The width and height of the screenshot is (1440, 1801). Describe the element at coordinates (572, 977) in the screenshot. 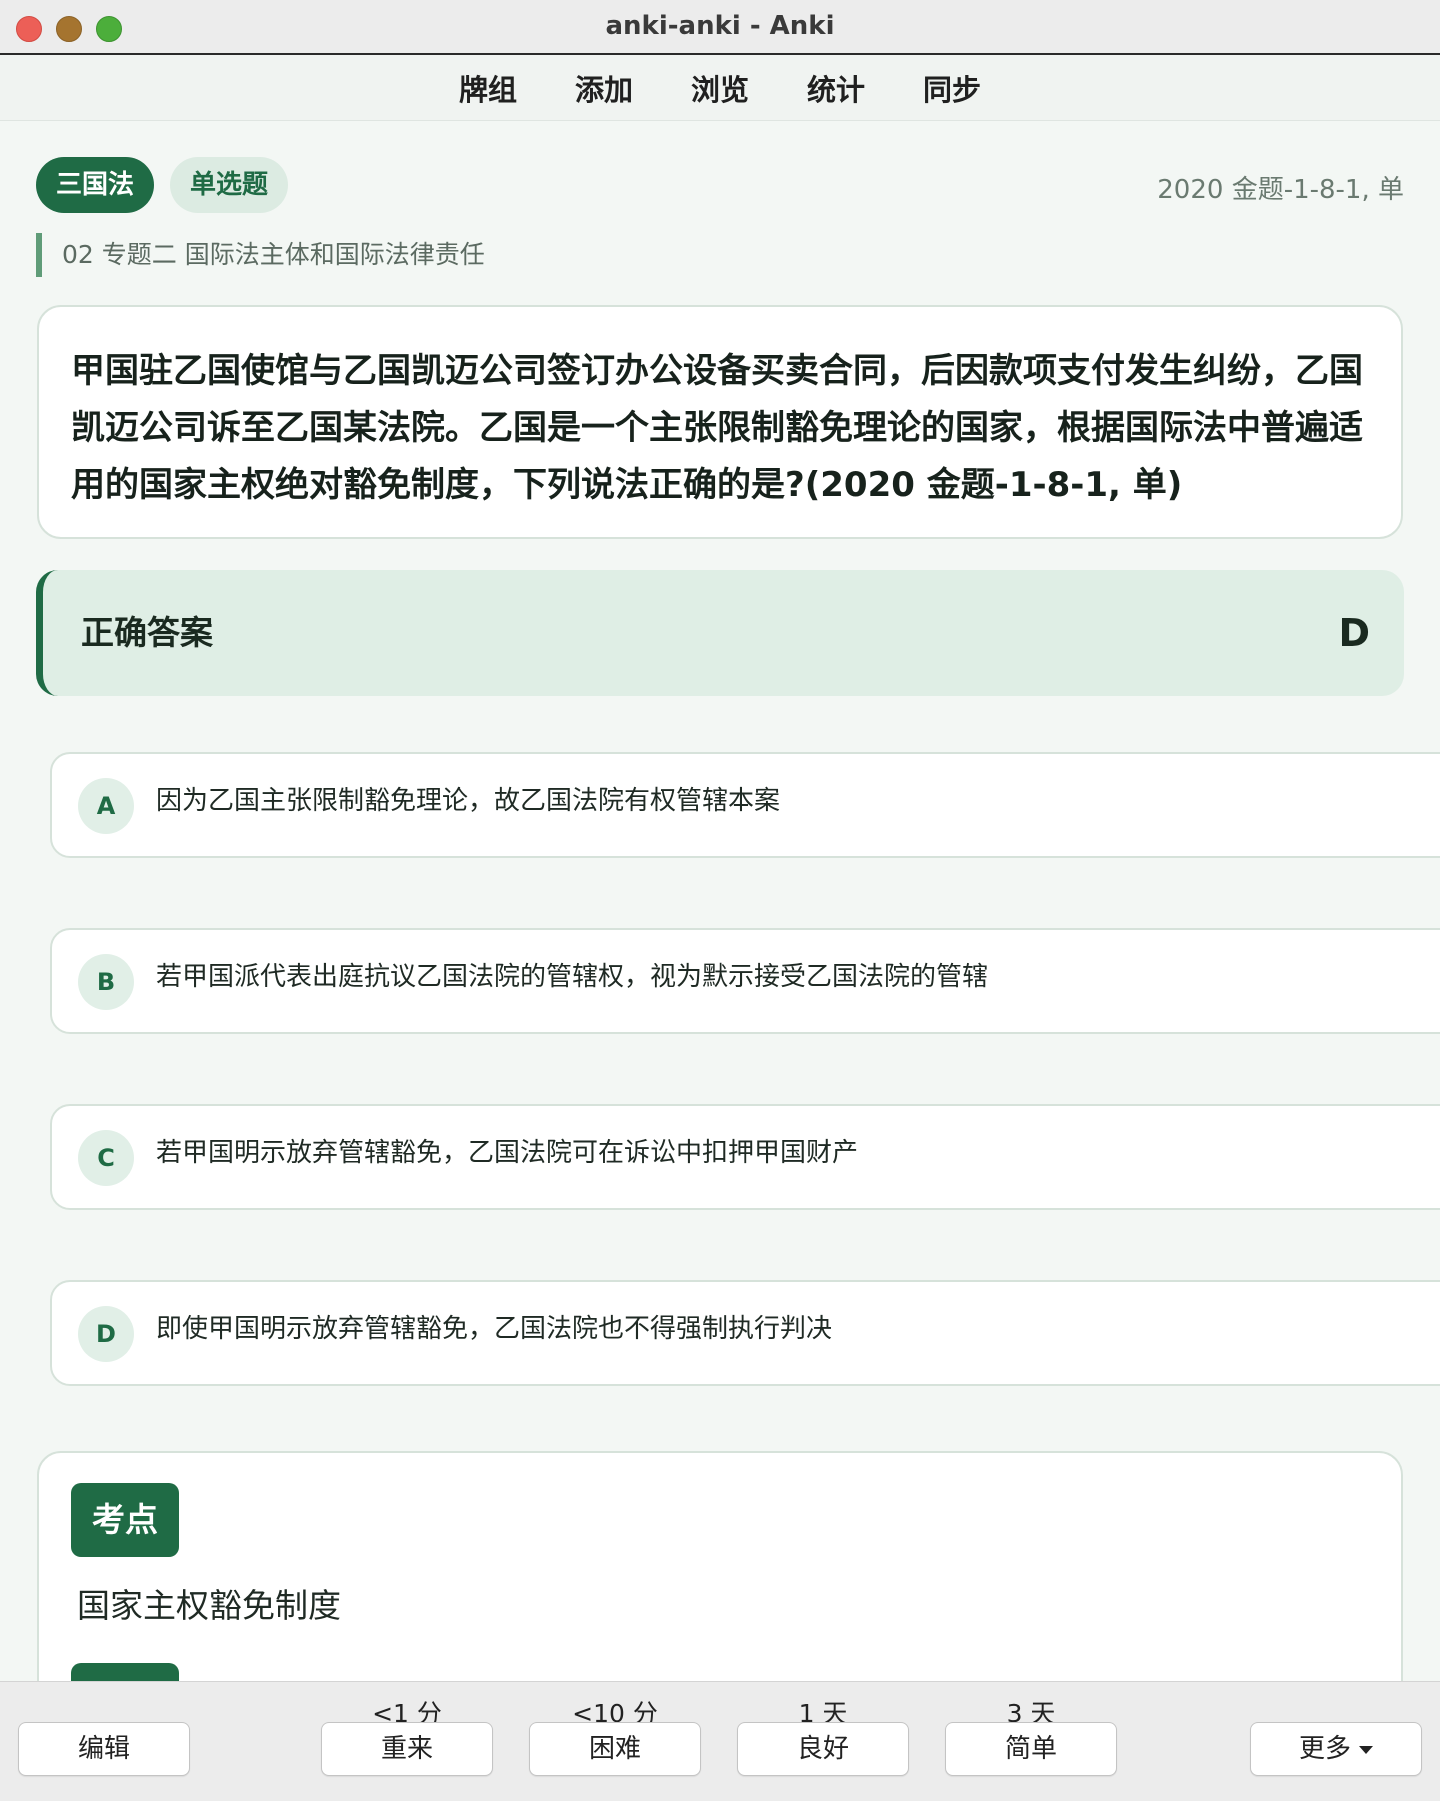

I see `option-text: 若甲国派代表出庭抗议乙国法院的管辖权，视为默示接受乙国法院的管辖` at that location.